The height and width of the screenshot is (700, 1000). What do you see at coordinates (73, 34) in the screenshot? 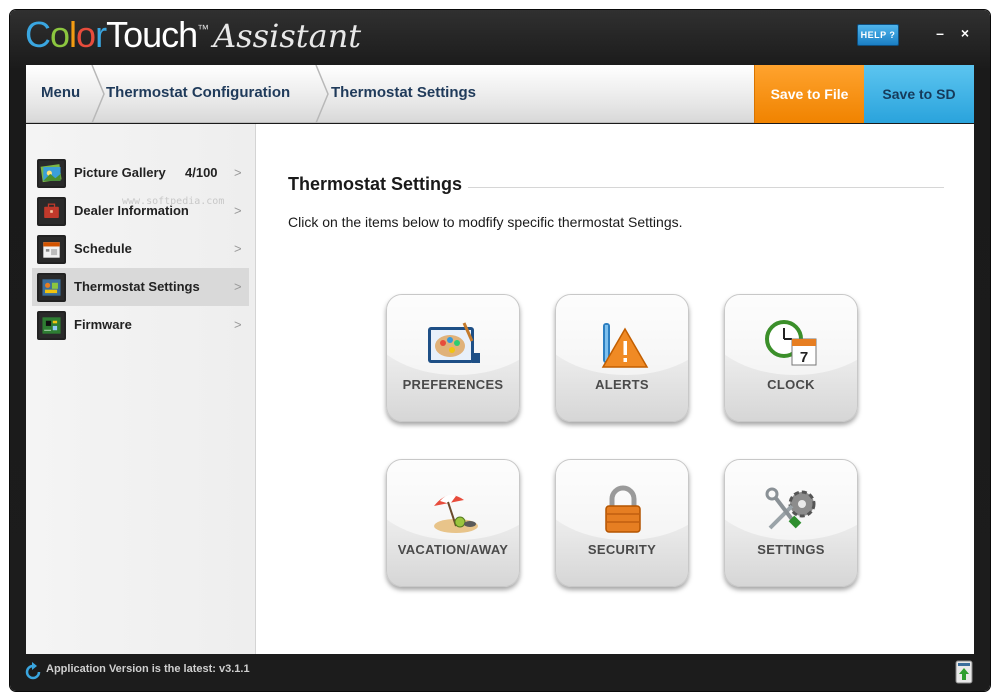
I see `logo-letter: l` at bounding box center [73, 34].